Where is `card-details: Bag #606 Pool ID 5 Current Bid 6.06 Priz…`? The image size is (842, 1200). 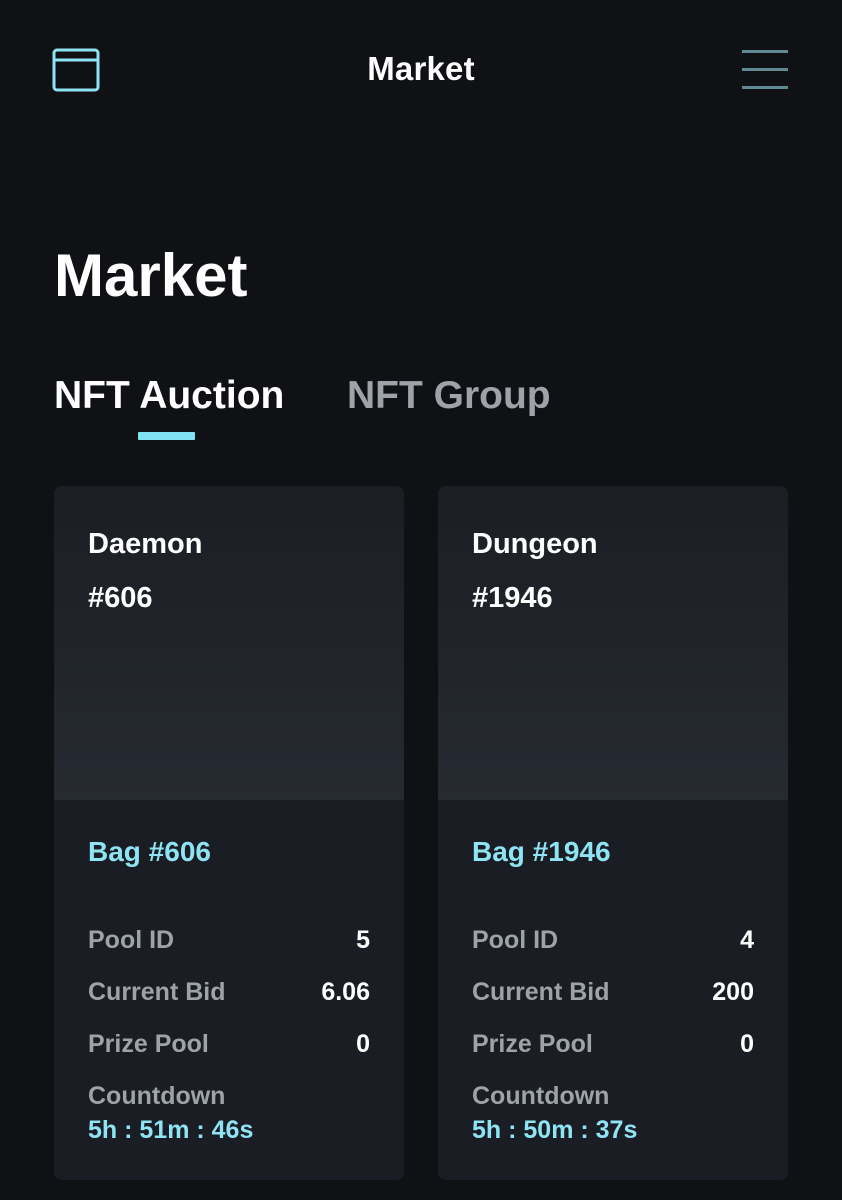
card-details: Bag #606 Pool ID 5 Current Bid 6.06 Priz… is located at coordinates (229, 990).